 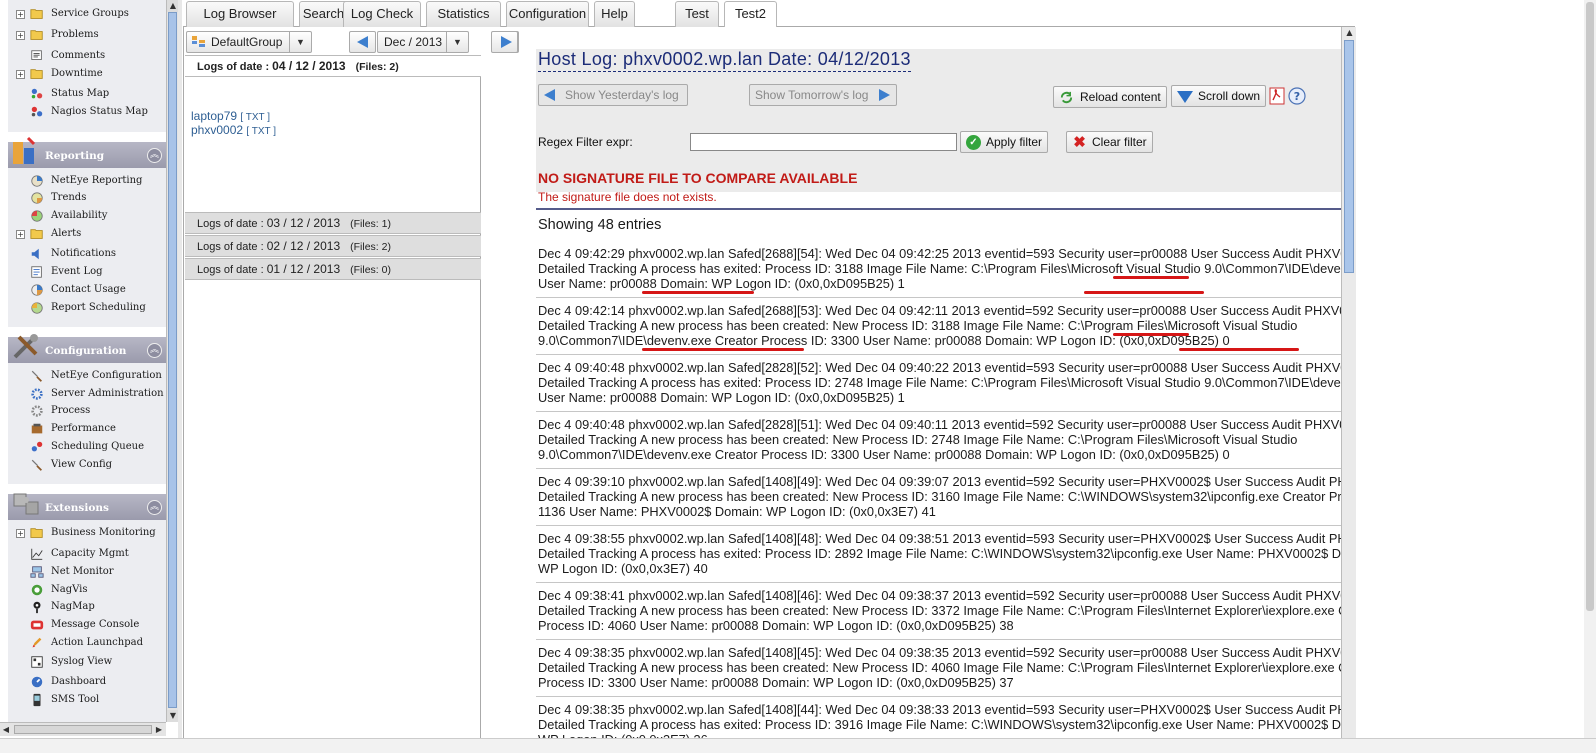 I want to click on tab-test: Test, so click(x=697, y=14).